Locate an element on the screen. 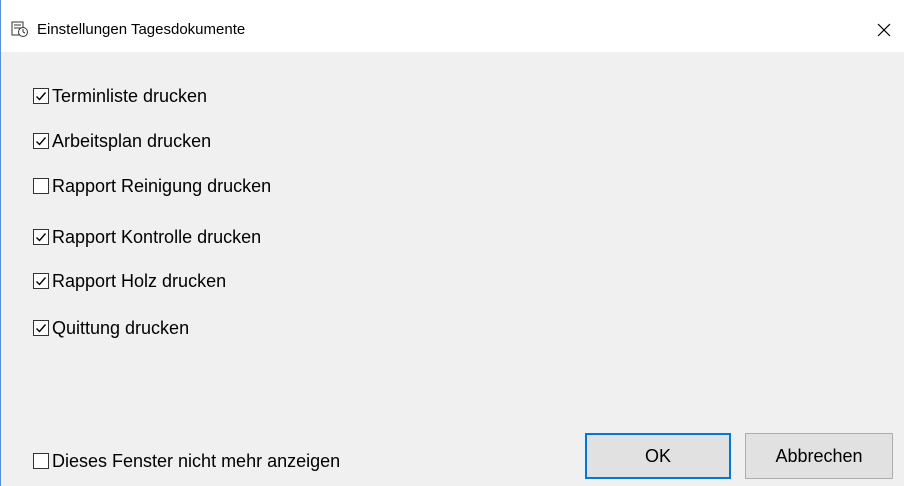  option-label: Rapport Reinigung drucken is located at coordinates (162, 185).